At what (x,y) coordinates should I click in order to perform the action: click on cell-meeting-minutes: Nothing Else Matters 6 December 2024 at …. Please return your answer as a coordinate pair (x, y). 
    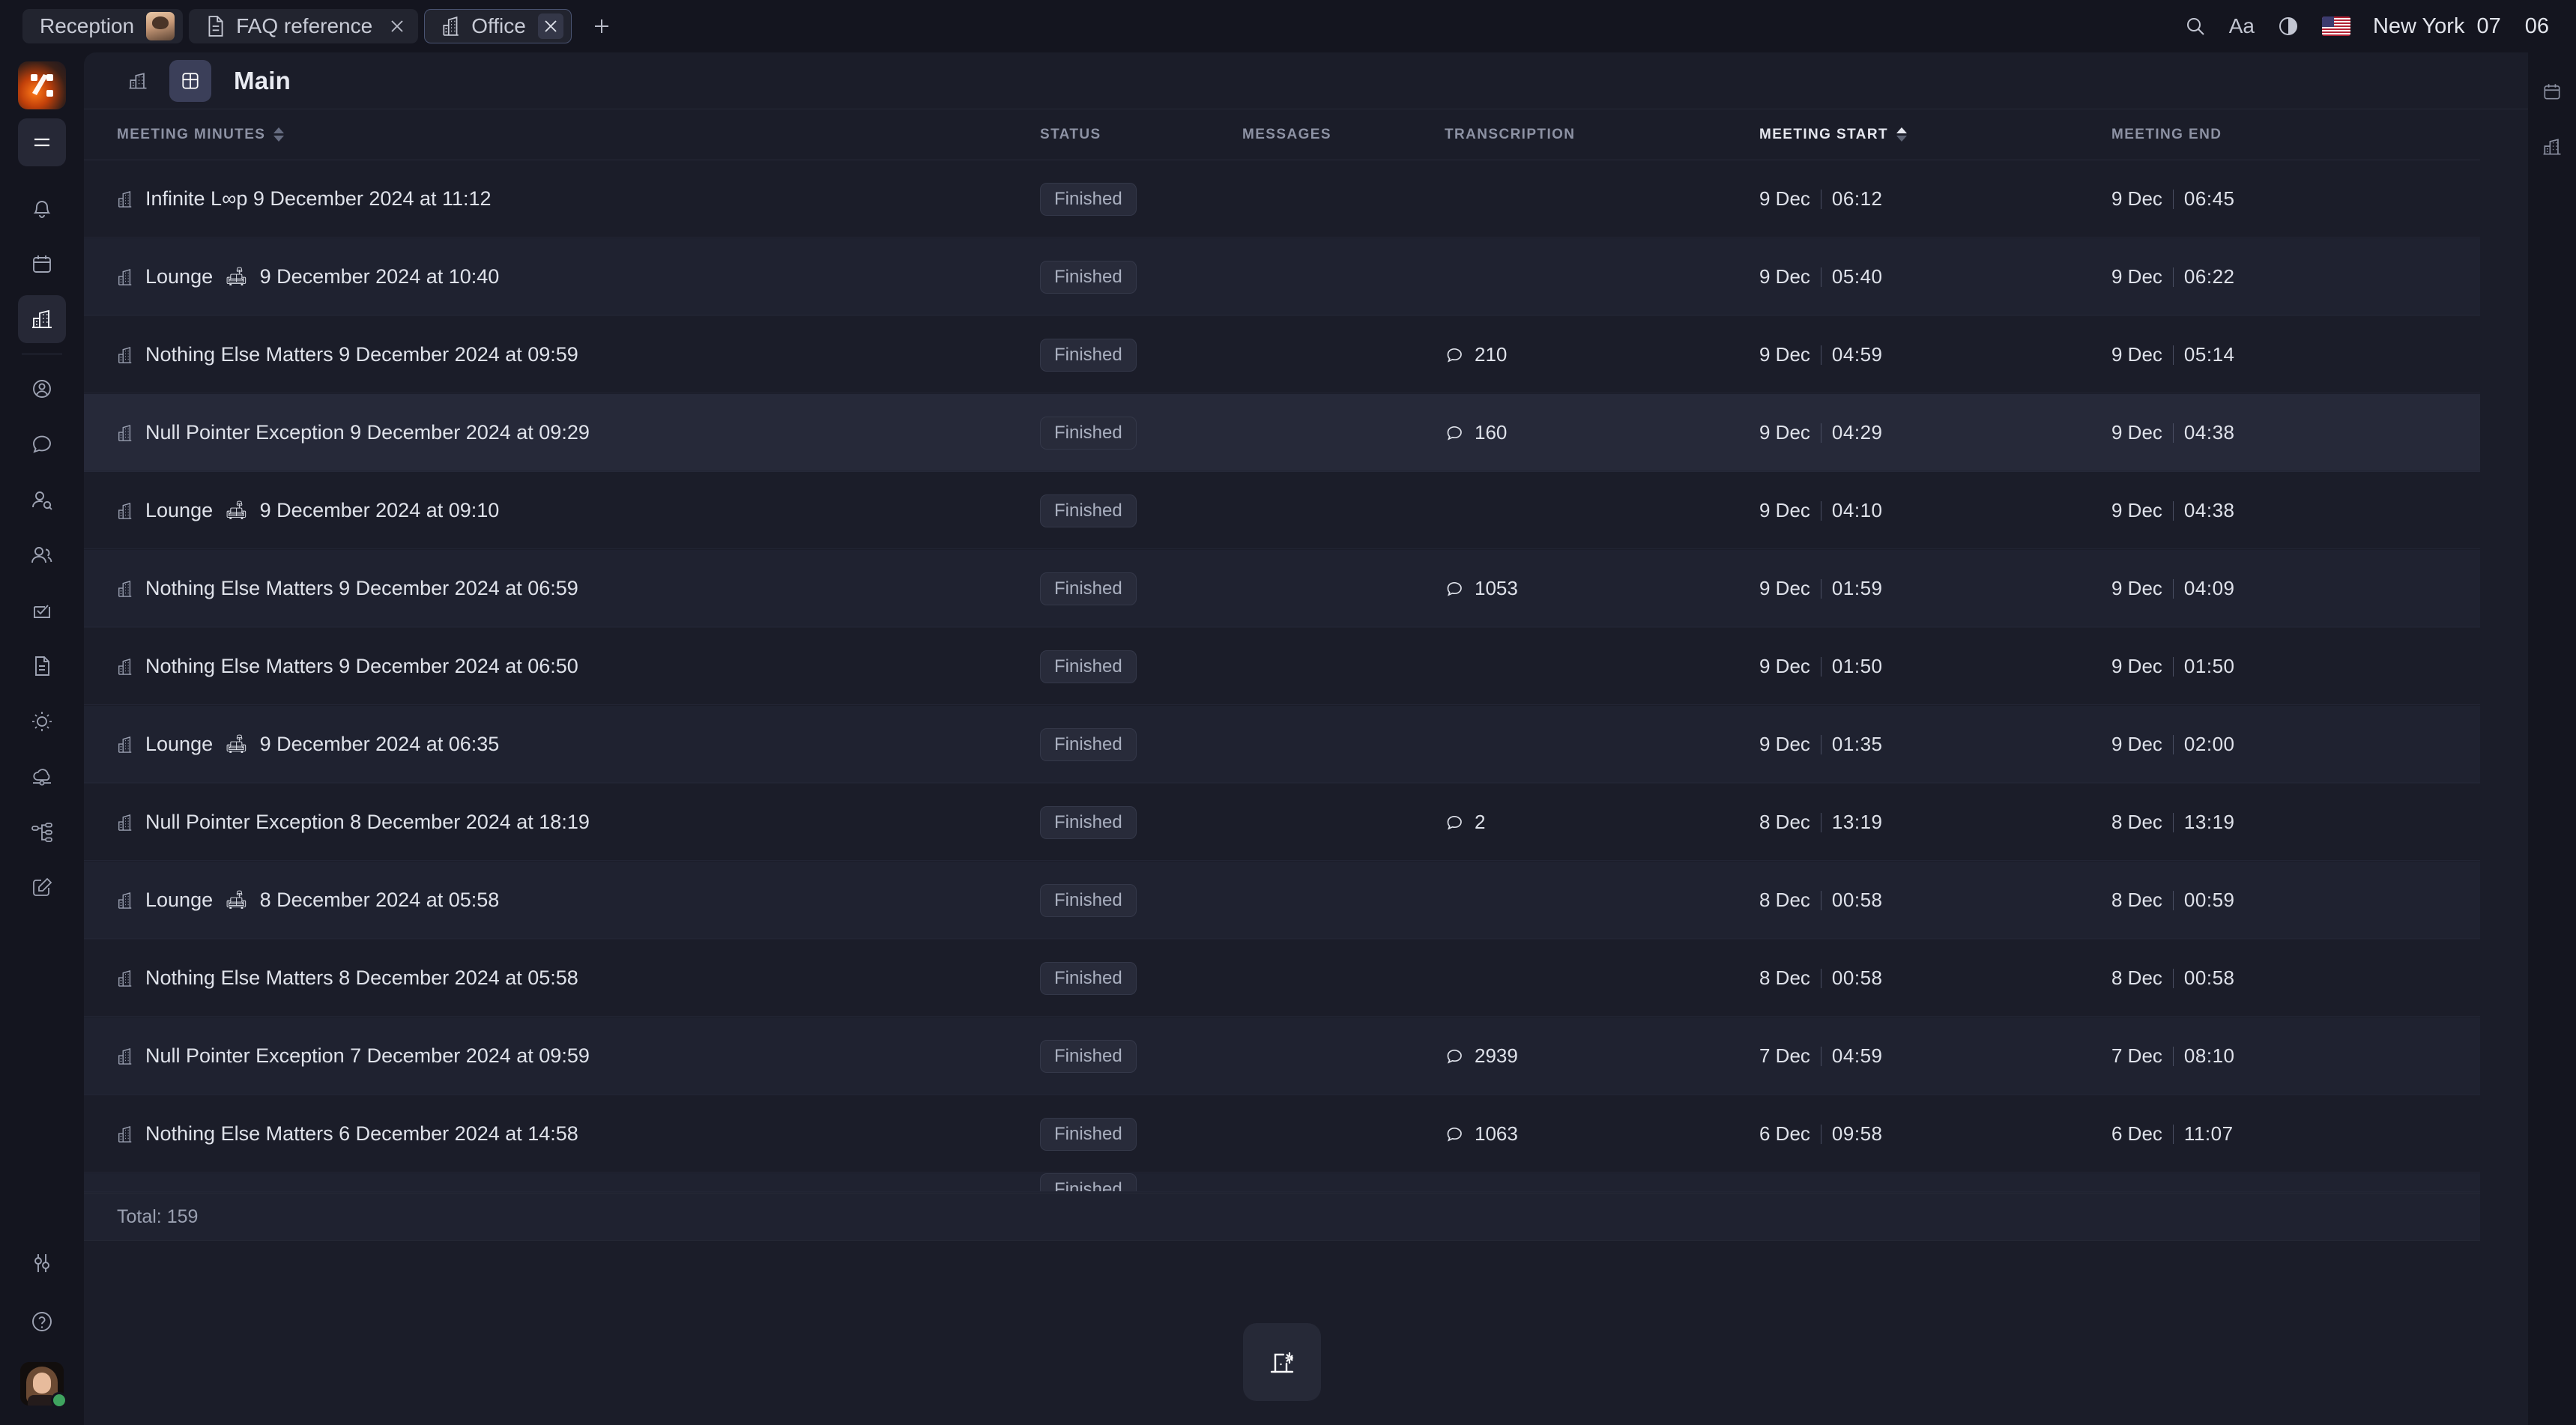
    Looking at the image, I should click on (578, 1134).